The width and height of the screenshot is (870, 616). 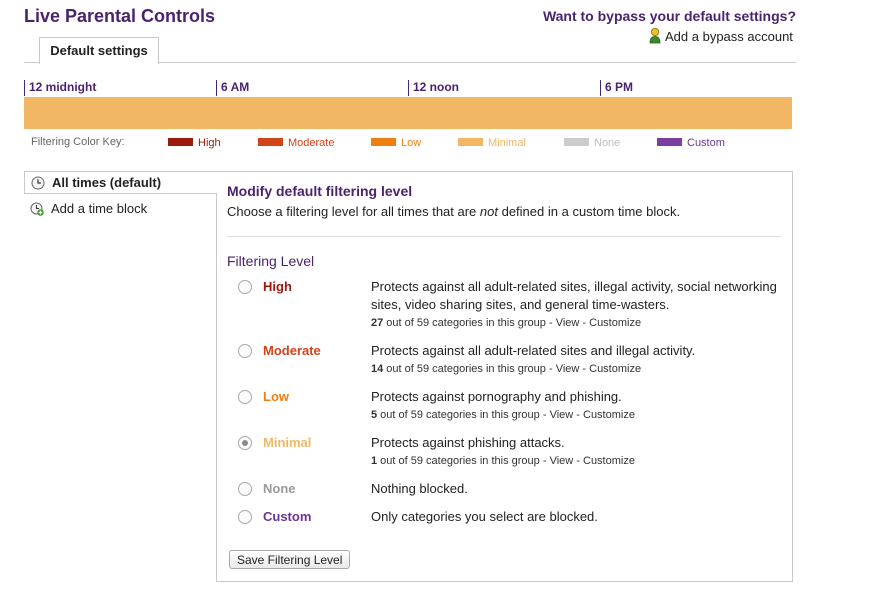 What do you see at coordinates (245, 397) in the screenshot?
I see `radio-low` at bounding box center [245, 397].